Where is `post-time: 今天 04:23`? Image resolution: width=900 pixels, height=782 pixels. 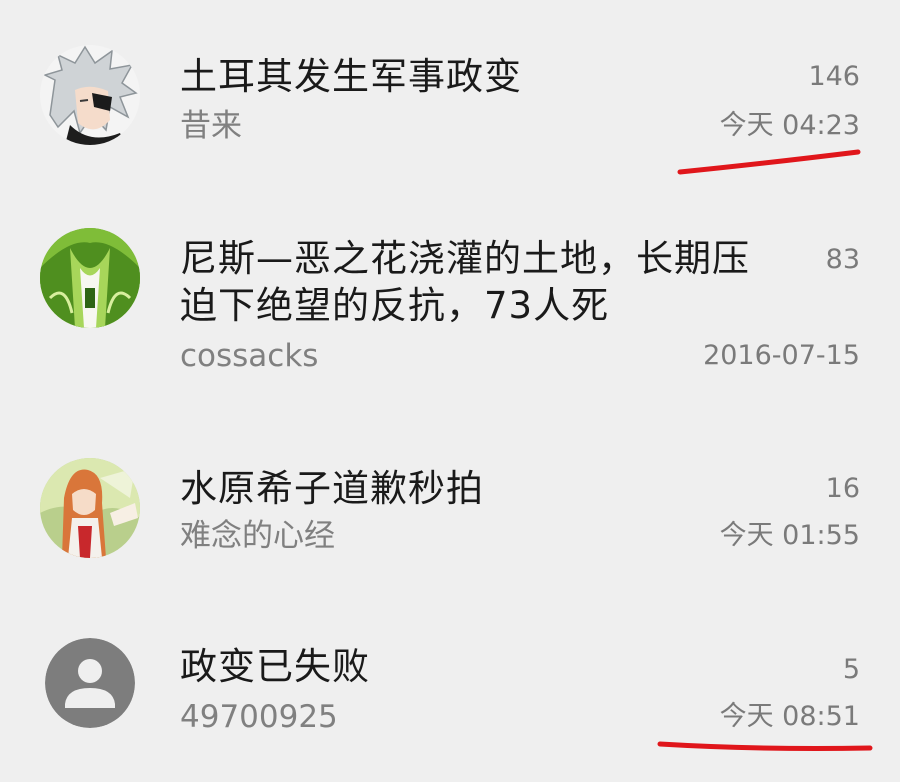
post-time: 今天 04:23 is located at coordinates (789, 125).